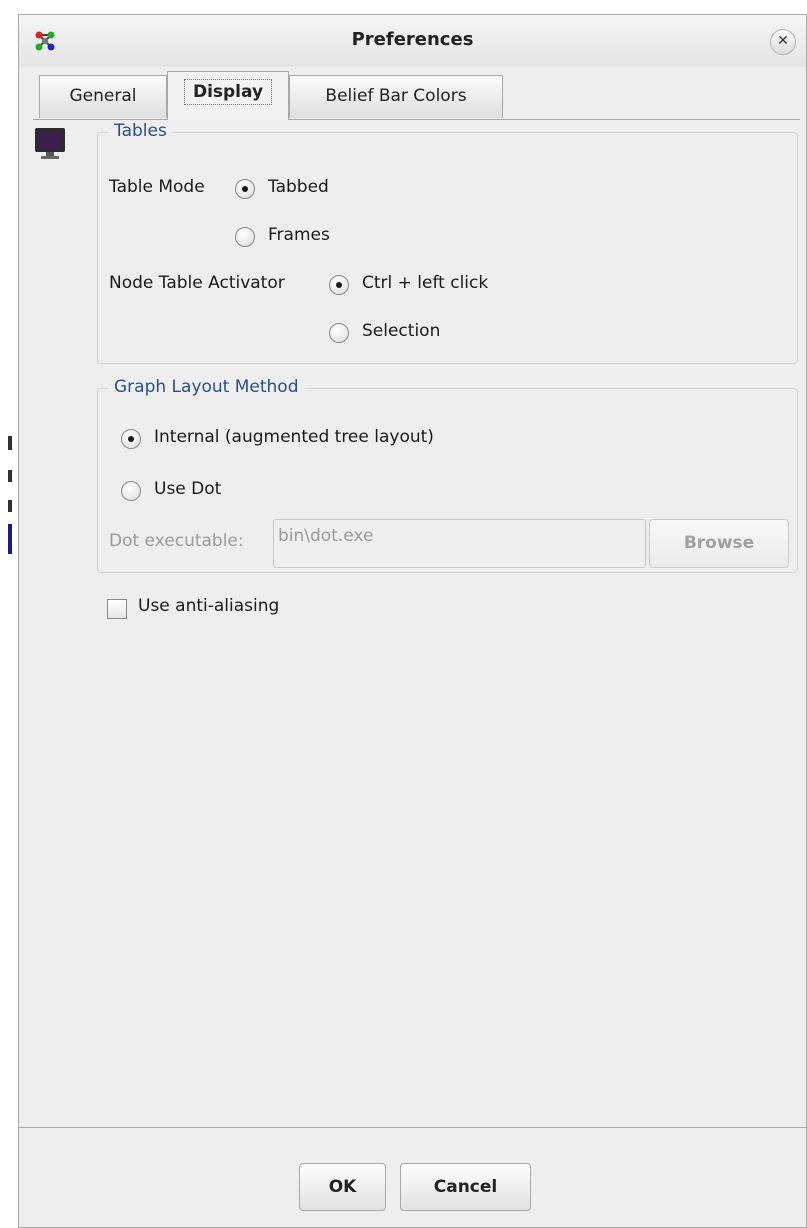 This screenshot has height=1228, width=807. Describe the element at coordinates (10, 539) in the screenshot. I see `background-selection-fragment` at that location.